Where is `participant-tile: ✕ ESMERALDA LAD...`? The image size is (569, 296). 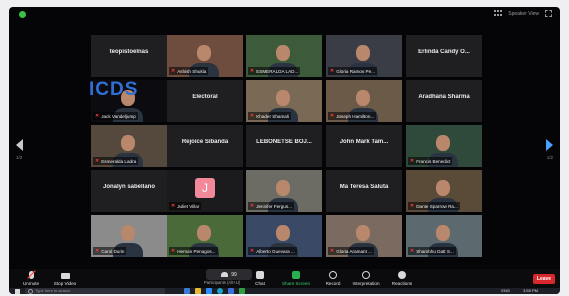
participant-tile: ✕ ESMERALDA LAD... is located at coordinates (284, 56).